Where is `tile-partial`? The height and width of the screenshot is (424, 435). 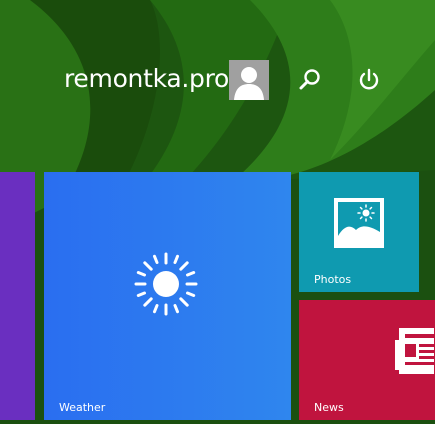 tile-partial is located at coordinates (17, 296).